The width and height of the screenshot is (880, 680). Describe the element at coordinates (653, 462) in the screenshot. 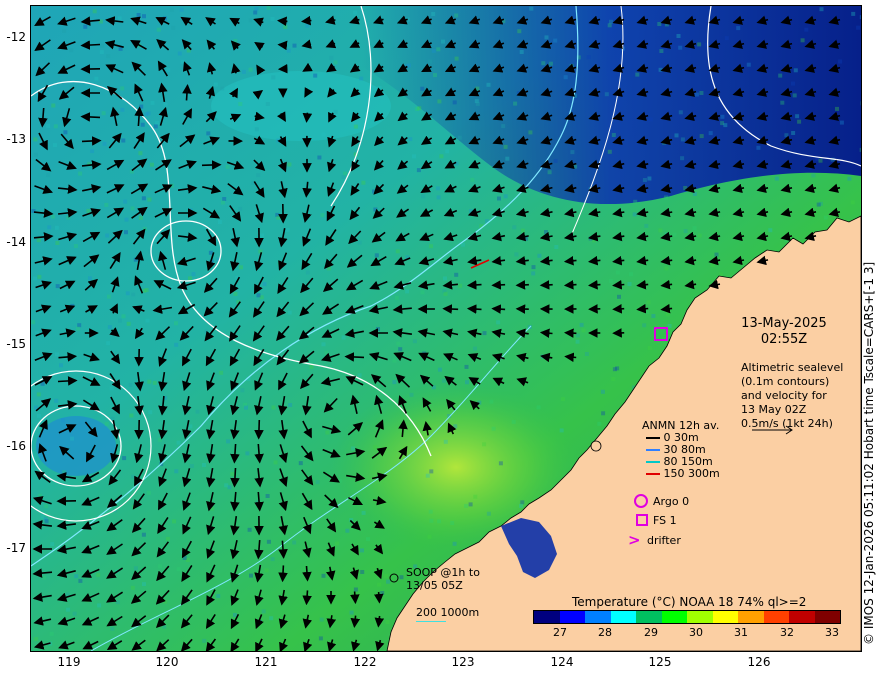

I see `arrow-swatch` at that location.